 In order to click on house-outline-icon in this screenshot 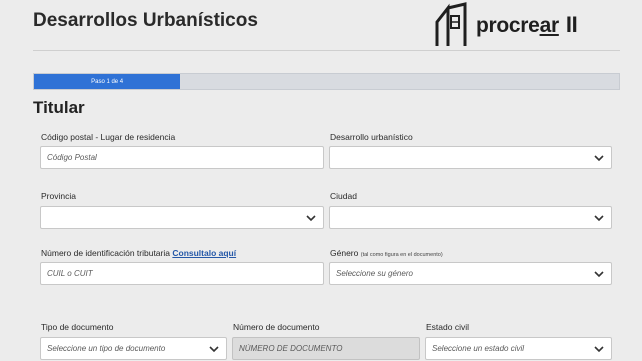, I will do `click(451, 24)`.